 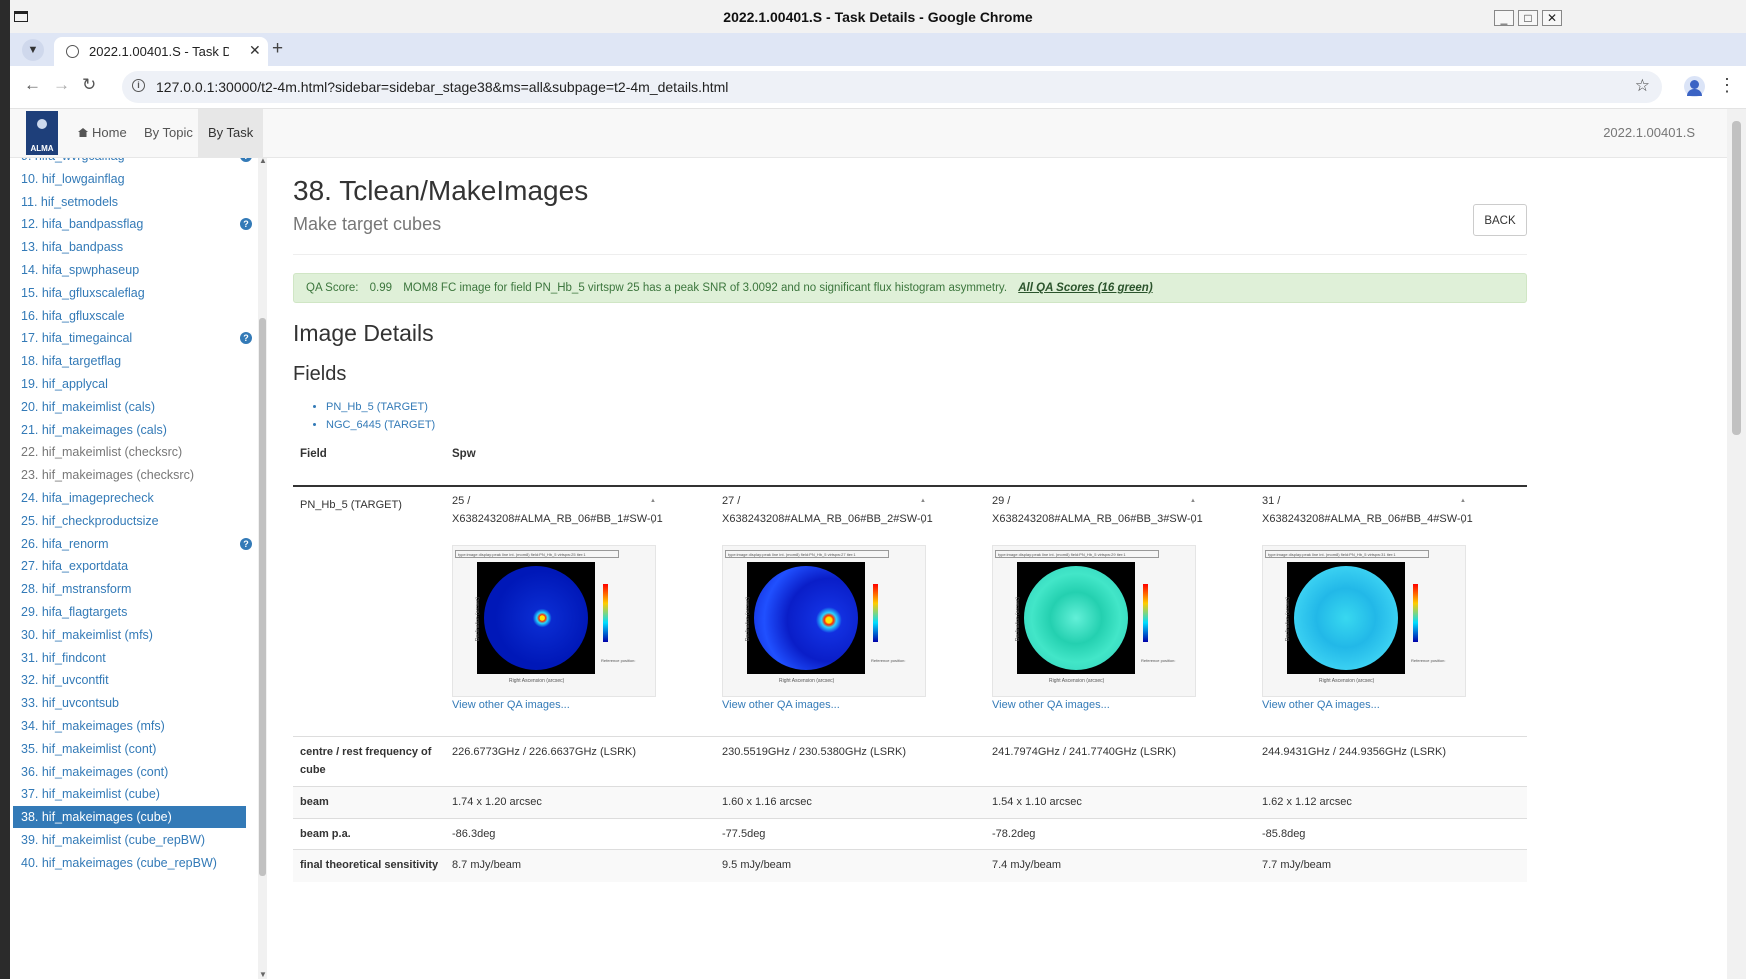 What do you see at coordinates (161, 51) in the screenshot?
I see `browser-tab: 2022.1.00401.S - Task Det ✕` at bounding box center [161, 51].